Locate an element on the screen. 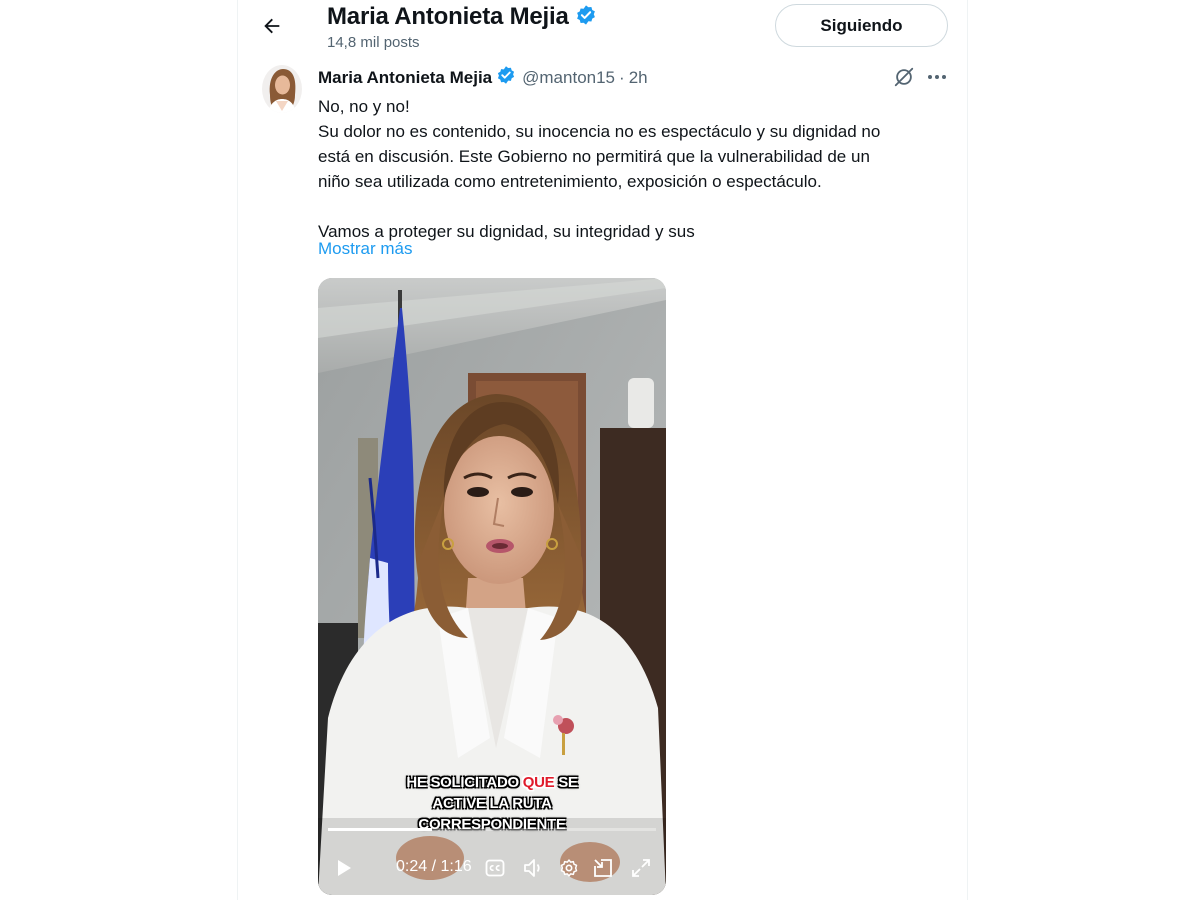  caption-line: HE SOLICITADO QUE SE is located at coordinates (492, 782).